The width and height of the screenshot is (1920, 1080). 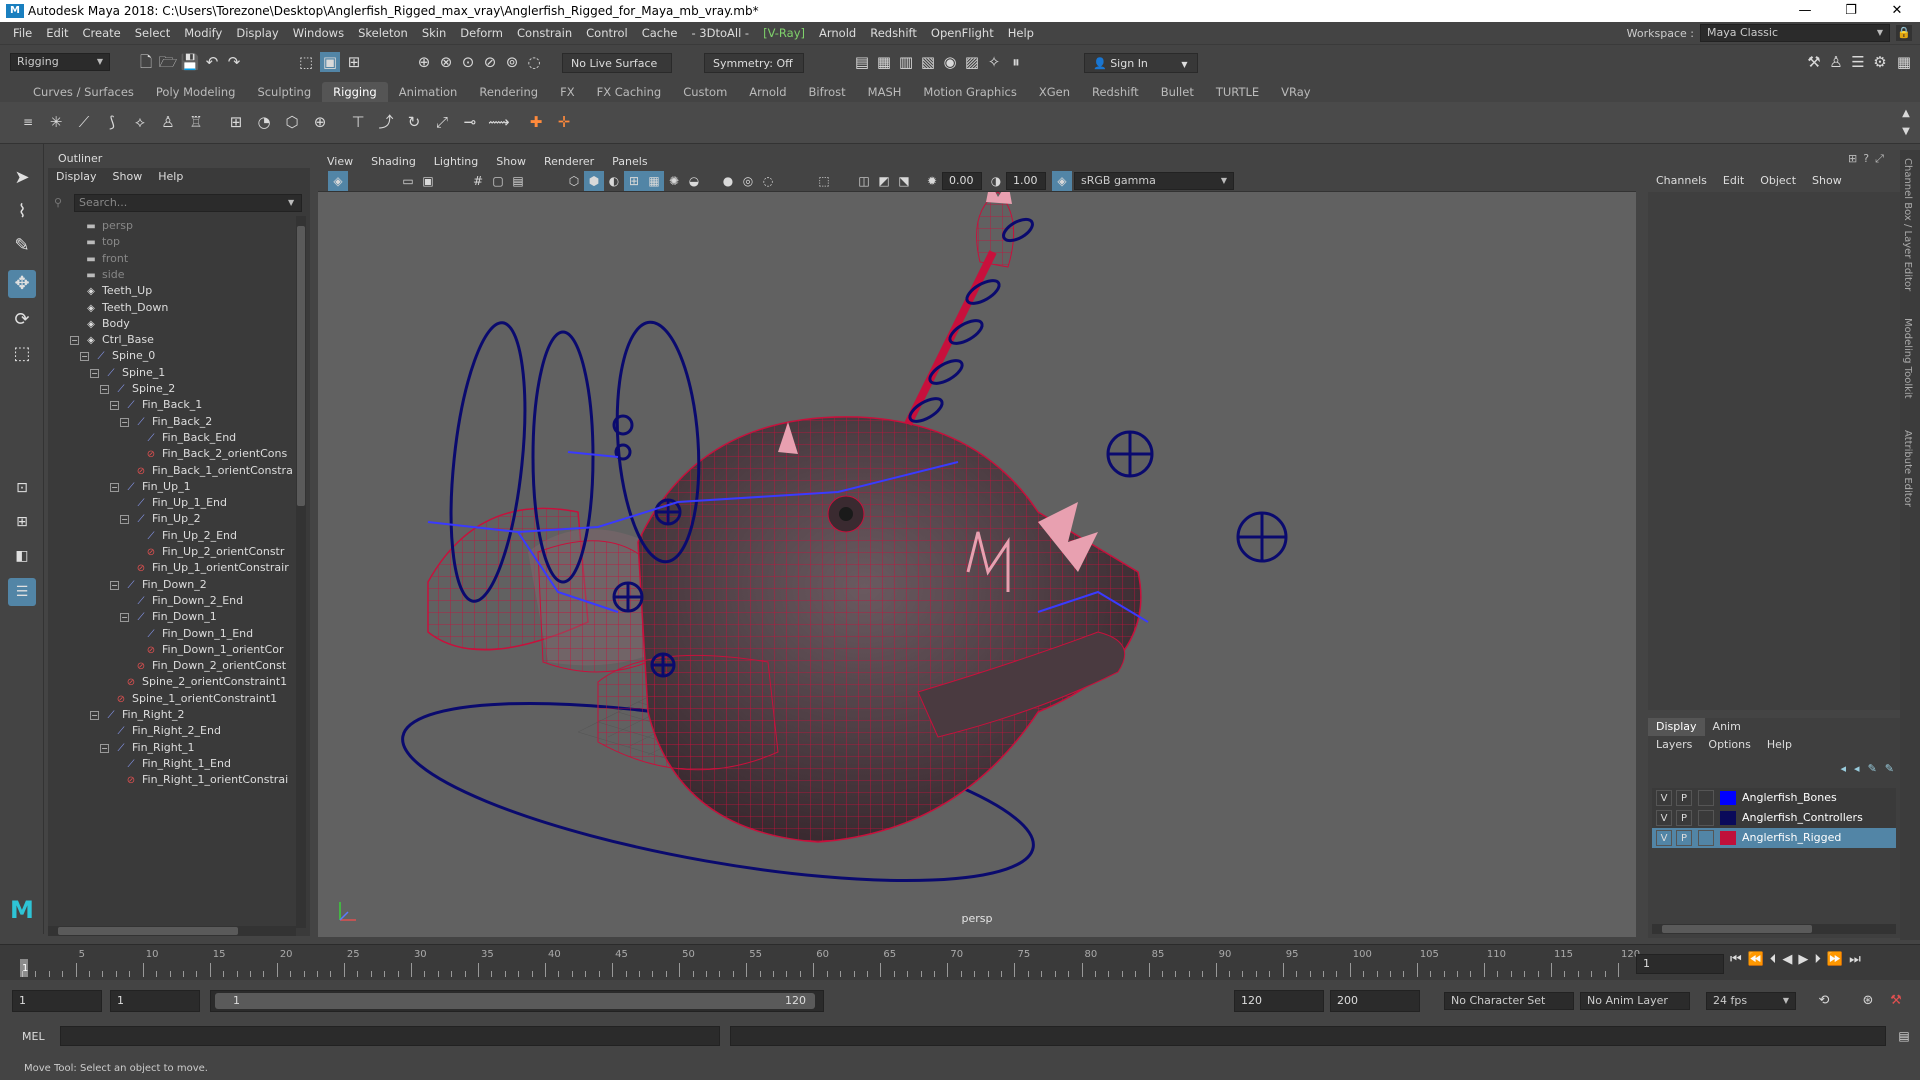 What do you see at coordinates (1681, 181) in the screenshot?
I see `channel-menu-channels: Channels` at bounding box center [1681, 181].